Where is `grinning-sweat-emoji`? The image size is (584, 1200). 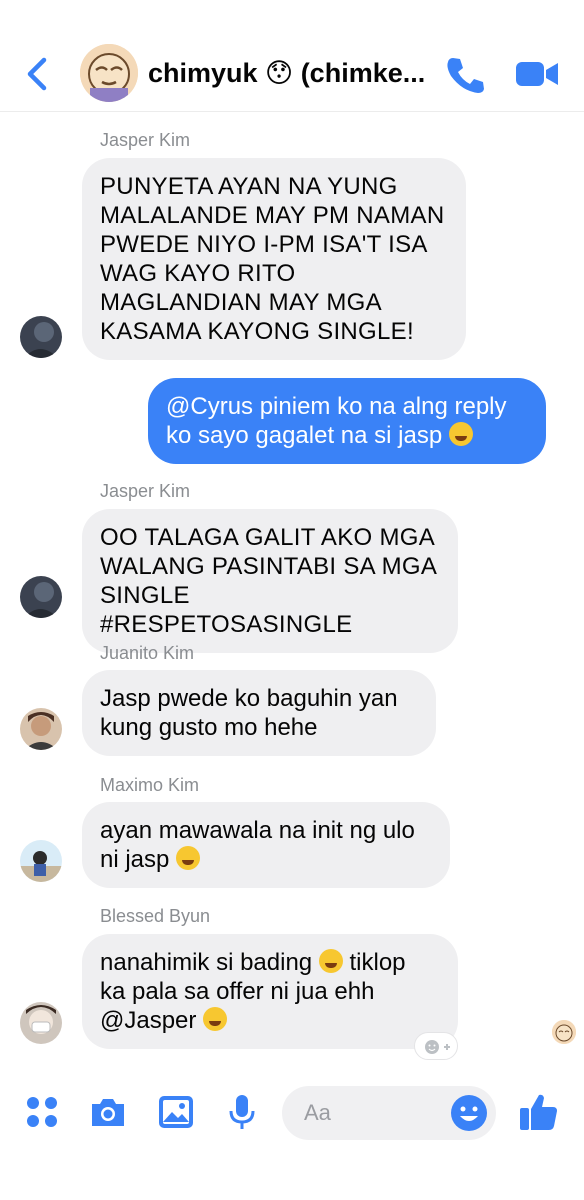 grinning-sweat-emoji is located at coordinates (460, 434).